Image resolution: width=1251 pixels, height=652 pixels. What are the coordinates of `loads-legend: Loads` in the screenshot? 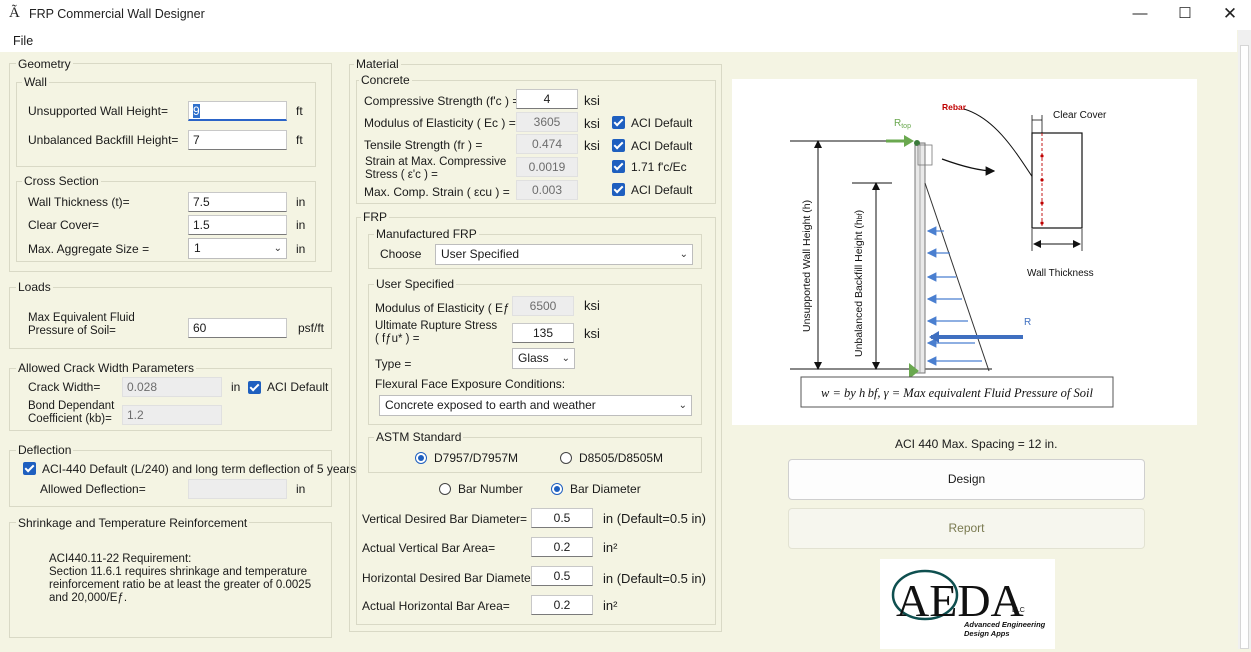 It's located at (34, 287).